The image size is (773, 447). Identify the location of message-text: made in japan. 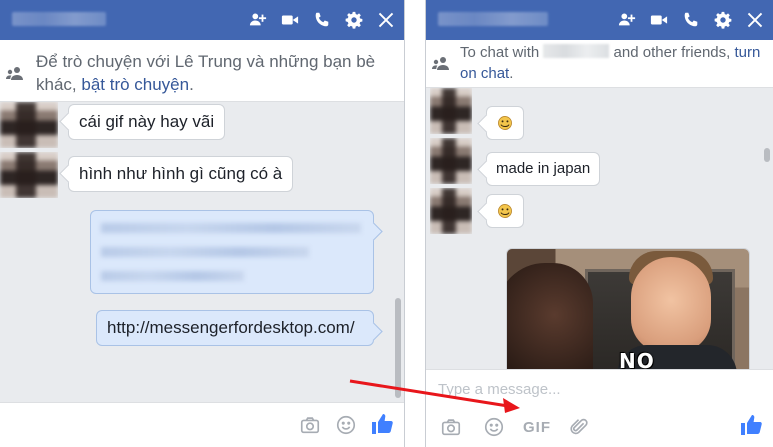
(543, 168).